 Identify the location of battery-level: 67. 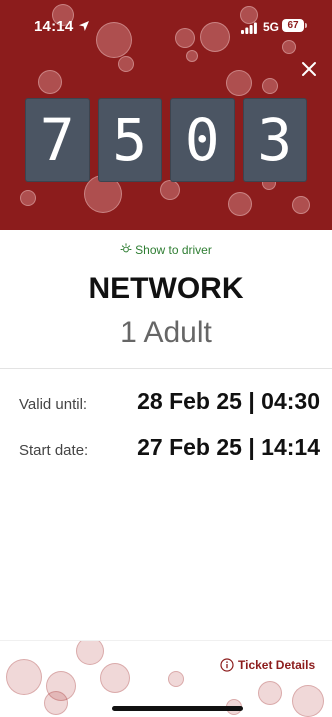
(293, 25).